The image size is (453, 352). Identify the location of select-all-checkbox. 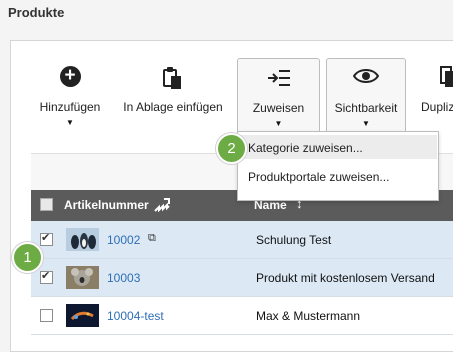
(46, 204).